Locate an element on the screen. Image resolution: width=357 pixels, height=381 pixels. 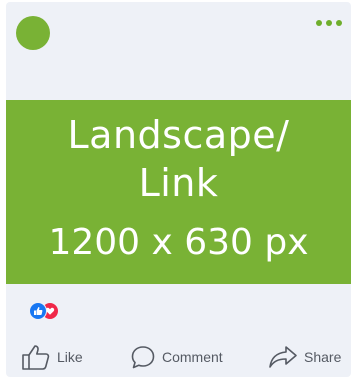
share-label: Share is located at coordinates (323, 357).